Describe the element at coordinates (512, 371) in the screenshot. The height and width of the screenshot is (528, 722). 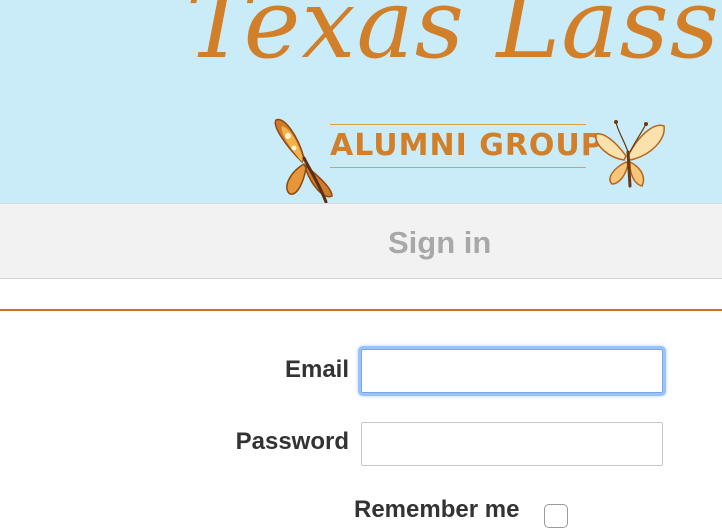
I see `email-field` at that location.